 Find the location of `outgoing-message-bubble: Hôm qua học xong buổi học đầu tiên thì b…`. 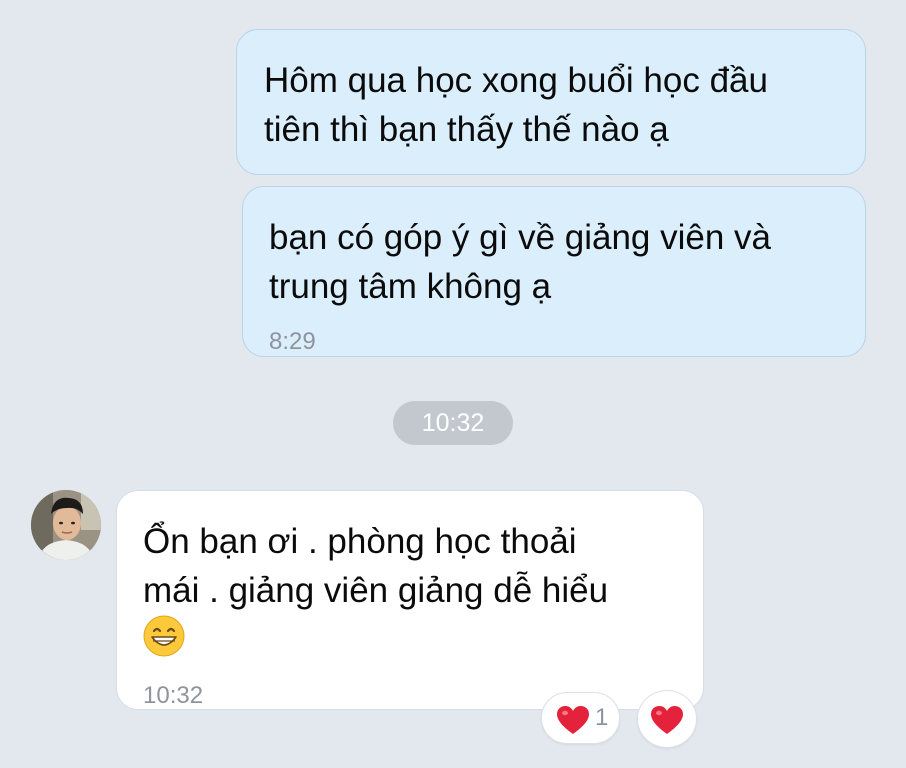

outgoing-message-bubble: Hôm qua học xong buổi học đầu tiên thì b… is located at coordinates (551, 102).